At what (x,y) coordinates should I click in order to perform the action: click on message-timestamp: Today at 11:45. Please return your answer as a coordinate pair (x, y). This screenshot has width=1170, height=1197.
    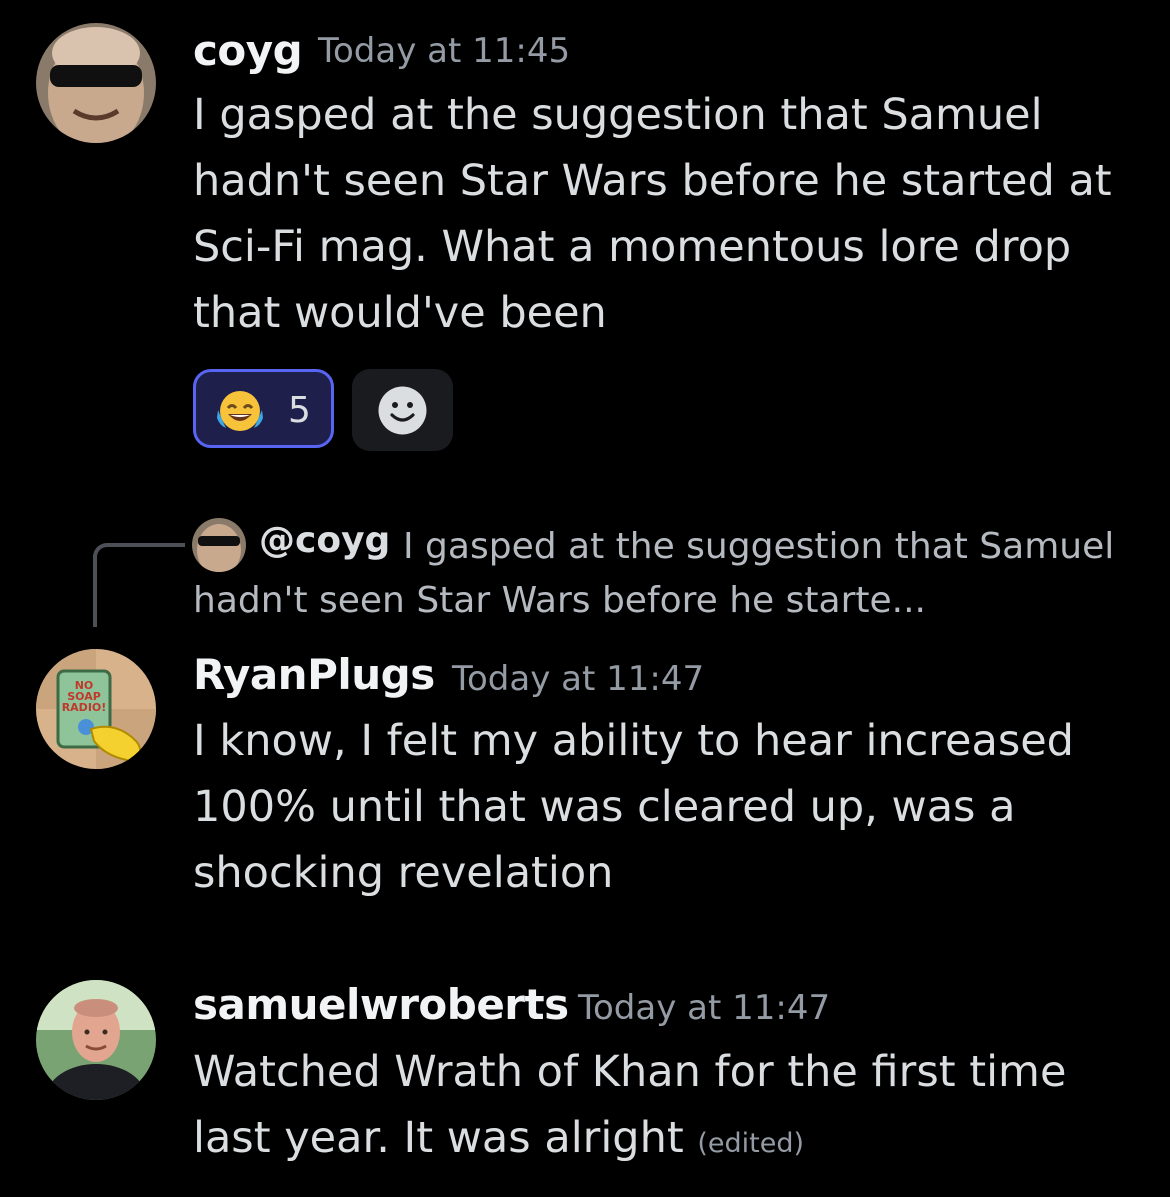
    Looking at the image, I should click on (444, 51).